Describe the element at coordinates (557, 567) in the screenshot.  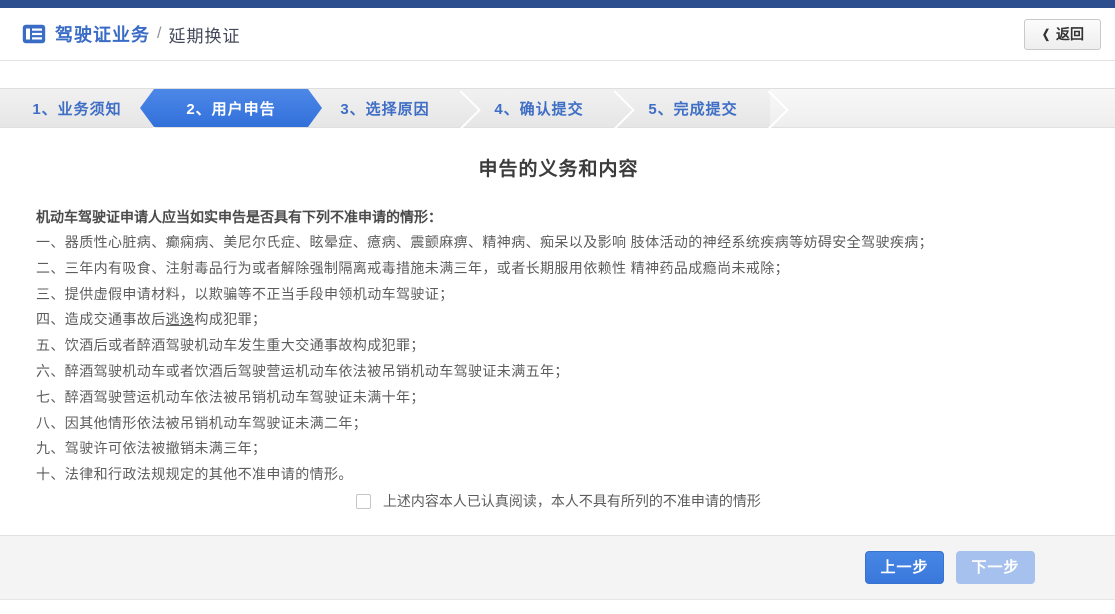
I see `footer-action-bar: 上一步 下一步` at that location.